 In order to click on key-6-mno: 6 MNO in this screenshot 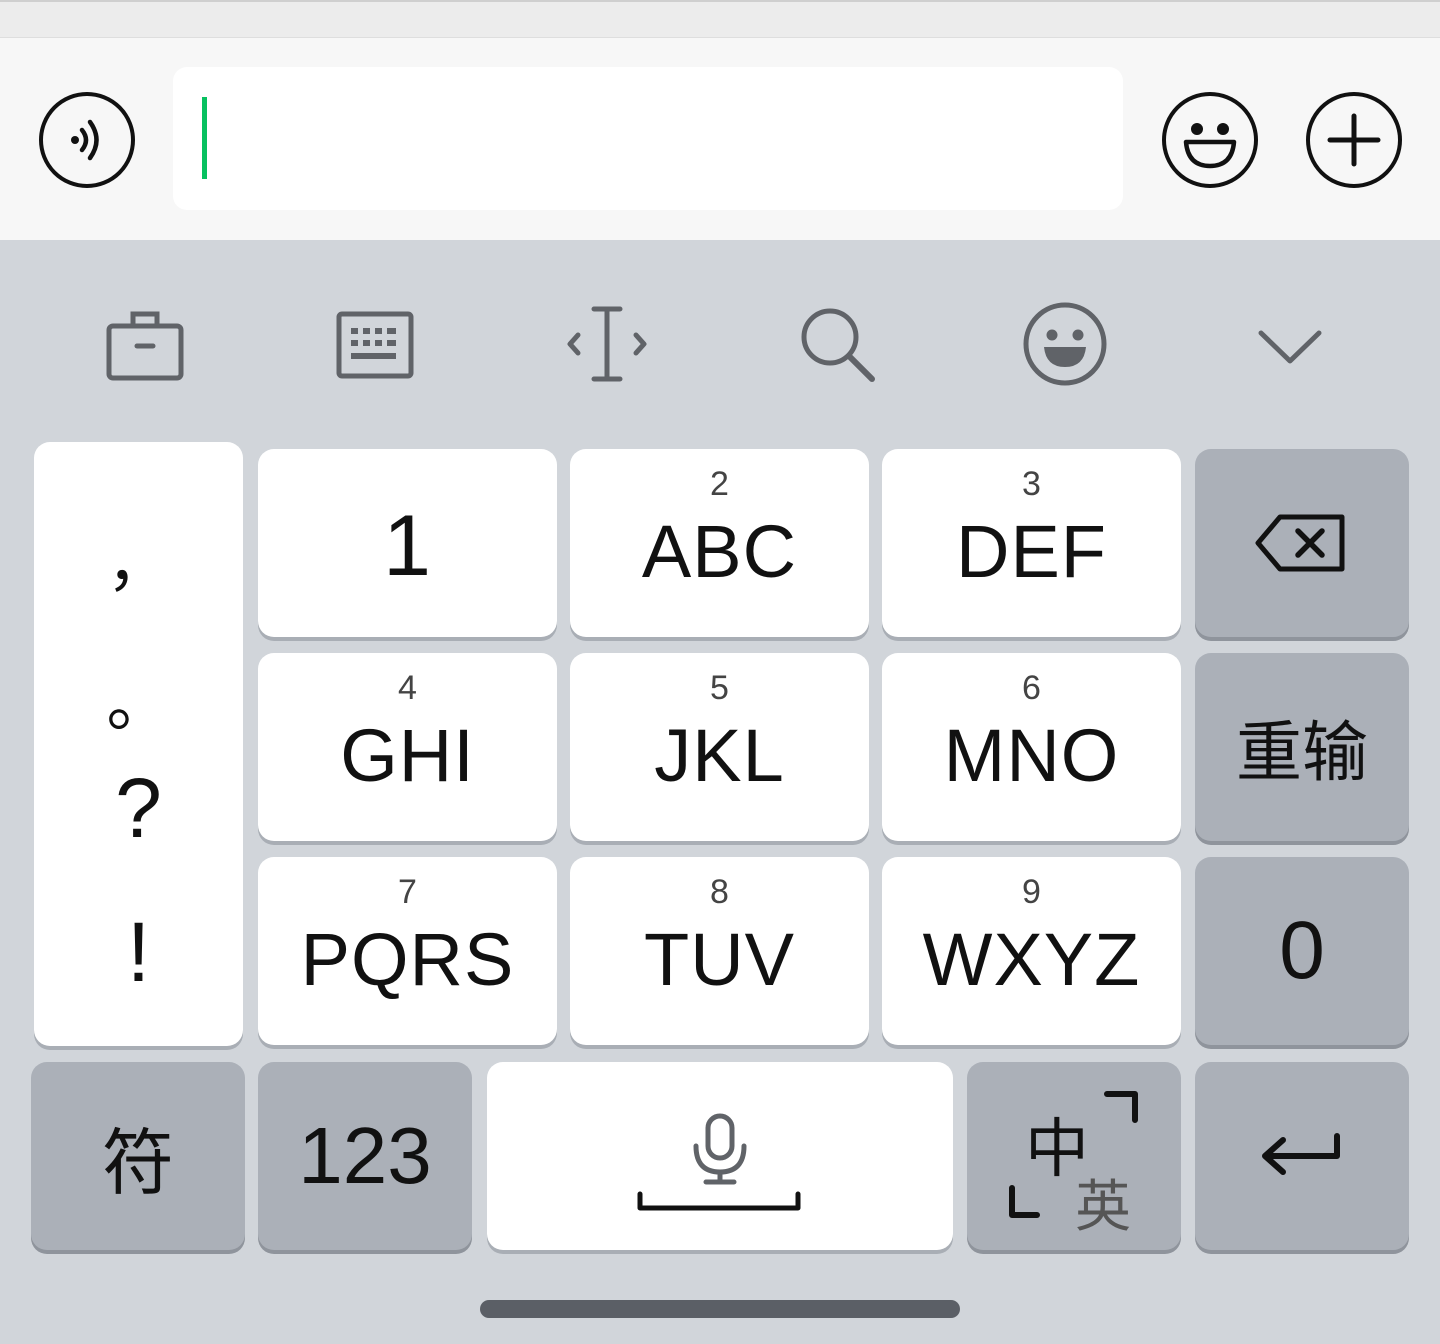, I will do `click(1031, 747)`.